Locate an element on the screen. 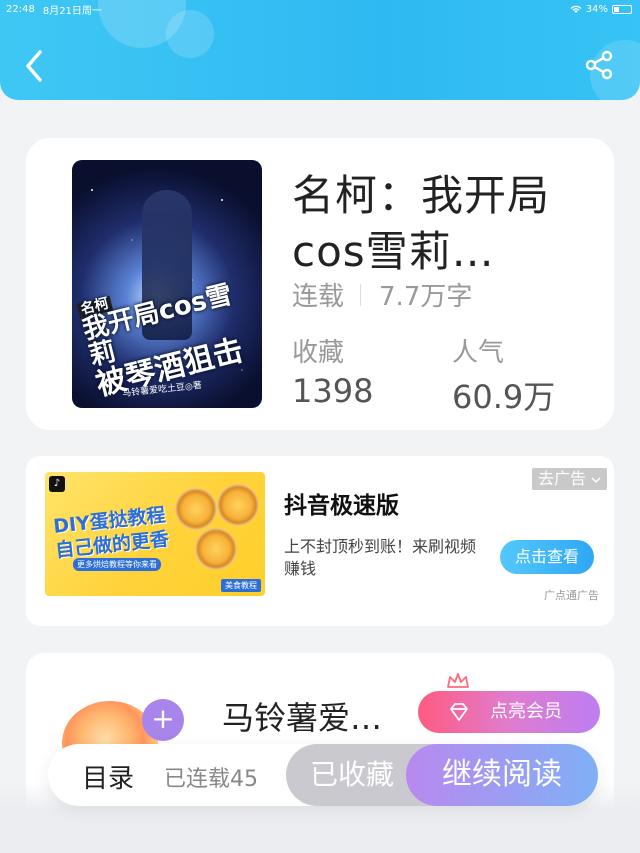 The height and width of the screenshot is (853, 640). word-count: 7.7万字 is located at coordinates (426, 297).